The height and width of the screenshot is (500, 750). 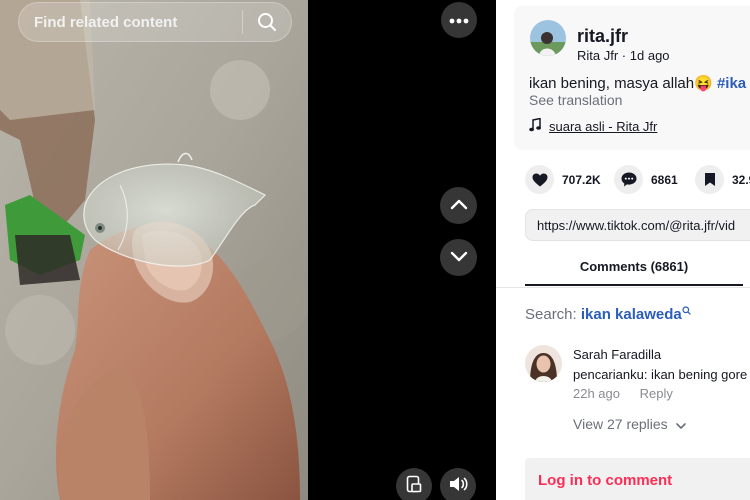 I want to click on next-video-button, so click(x=458, y=257).